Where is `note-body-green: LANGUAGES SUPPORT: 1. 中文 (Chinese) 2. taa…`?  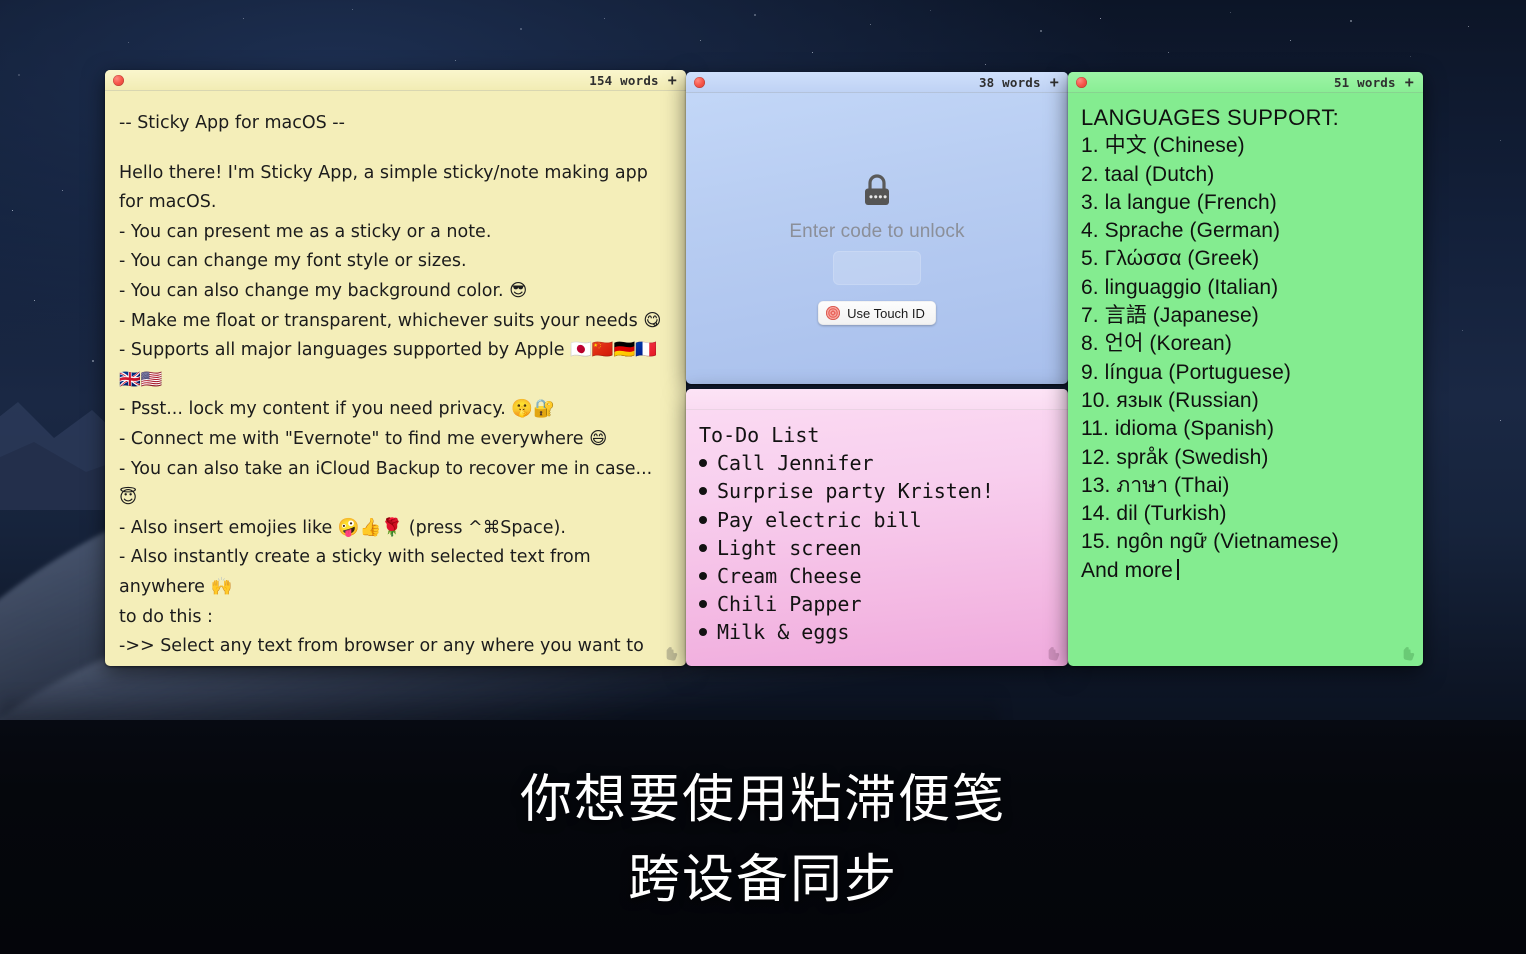
note-body-green: LANGUAGES SUPPORT: 1. 中文 (Chinese) 2. taa… is located at coordinates (1245, 379).